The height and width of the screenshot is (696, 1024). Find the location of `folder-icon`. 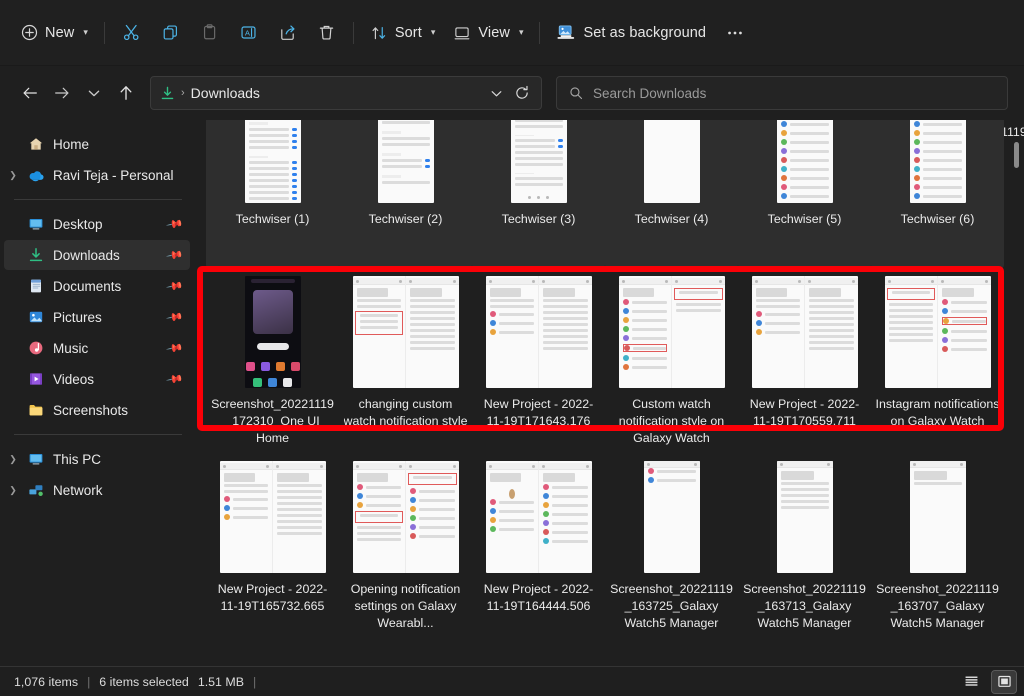

folder-icon is located at coordinates (36, 410).